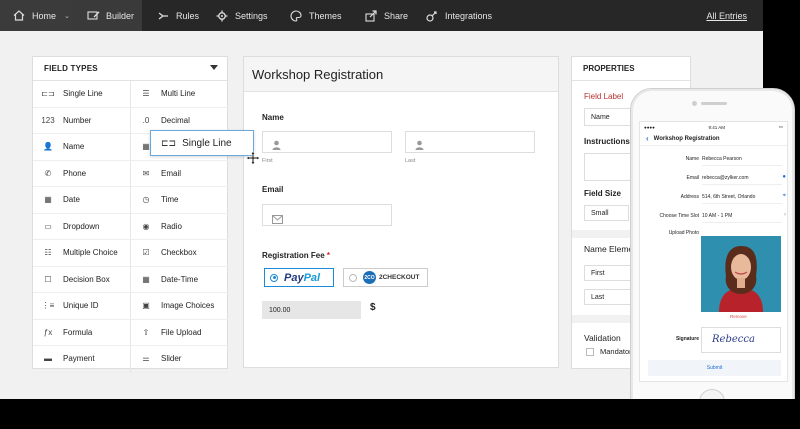 This screenshot has width=800, height=429. Describe the element at coordinates (780, 126) in the screenshot. I see `battery-icon: ▭` at that location.